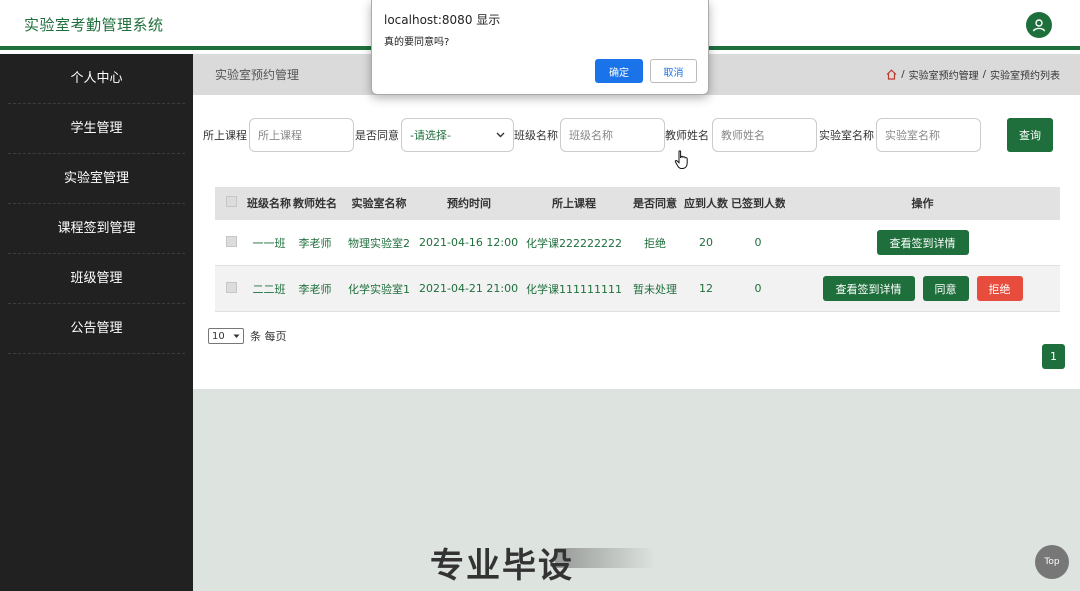  I want to click on user-icon, so click(1039, 25).